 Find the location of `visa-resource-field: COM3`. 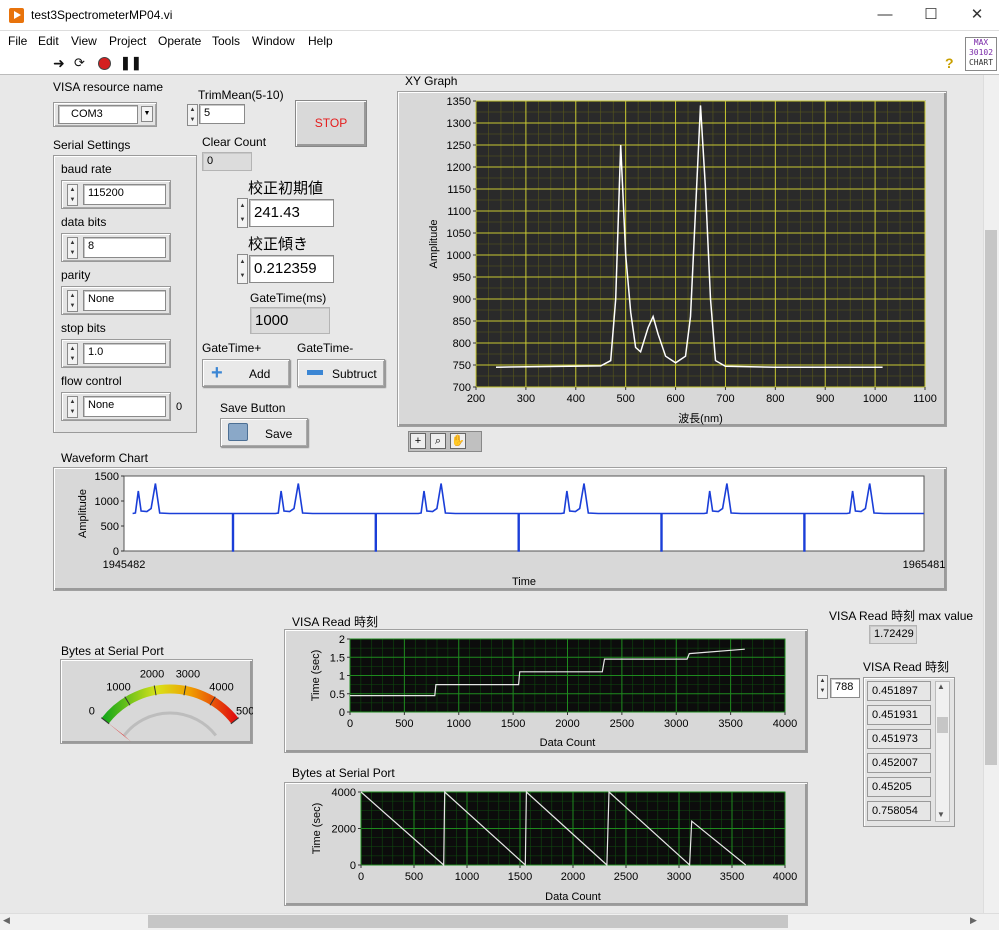

visa-resource-field: COM3 is located at coordinates (98, 114).